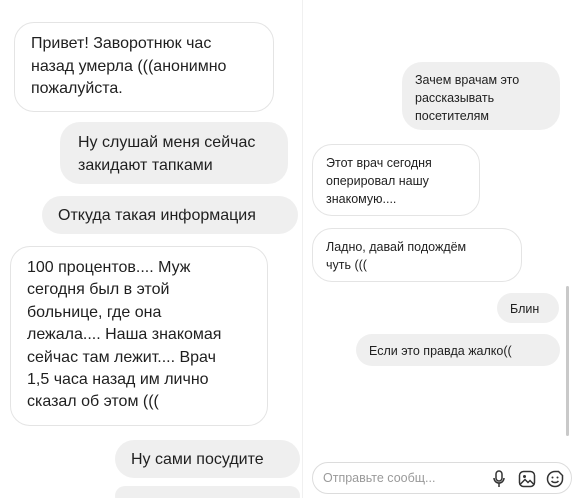 This screenshot has width=583, height=498. What do you see at coordinates (417, 255) in the screenshot?
I see `message-bubble: Ладно, давай подождём чуть (((` at bounding box center [417, 255].